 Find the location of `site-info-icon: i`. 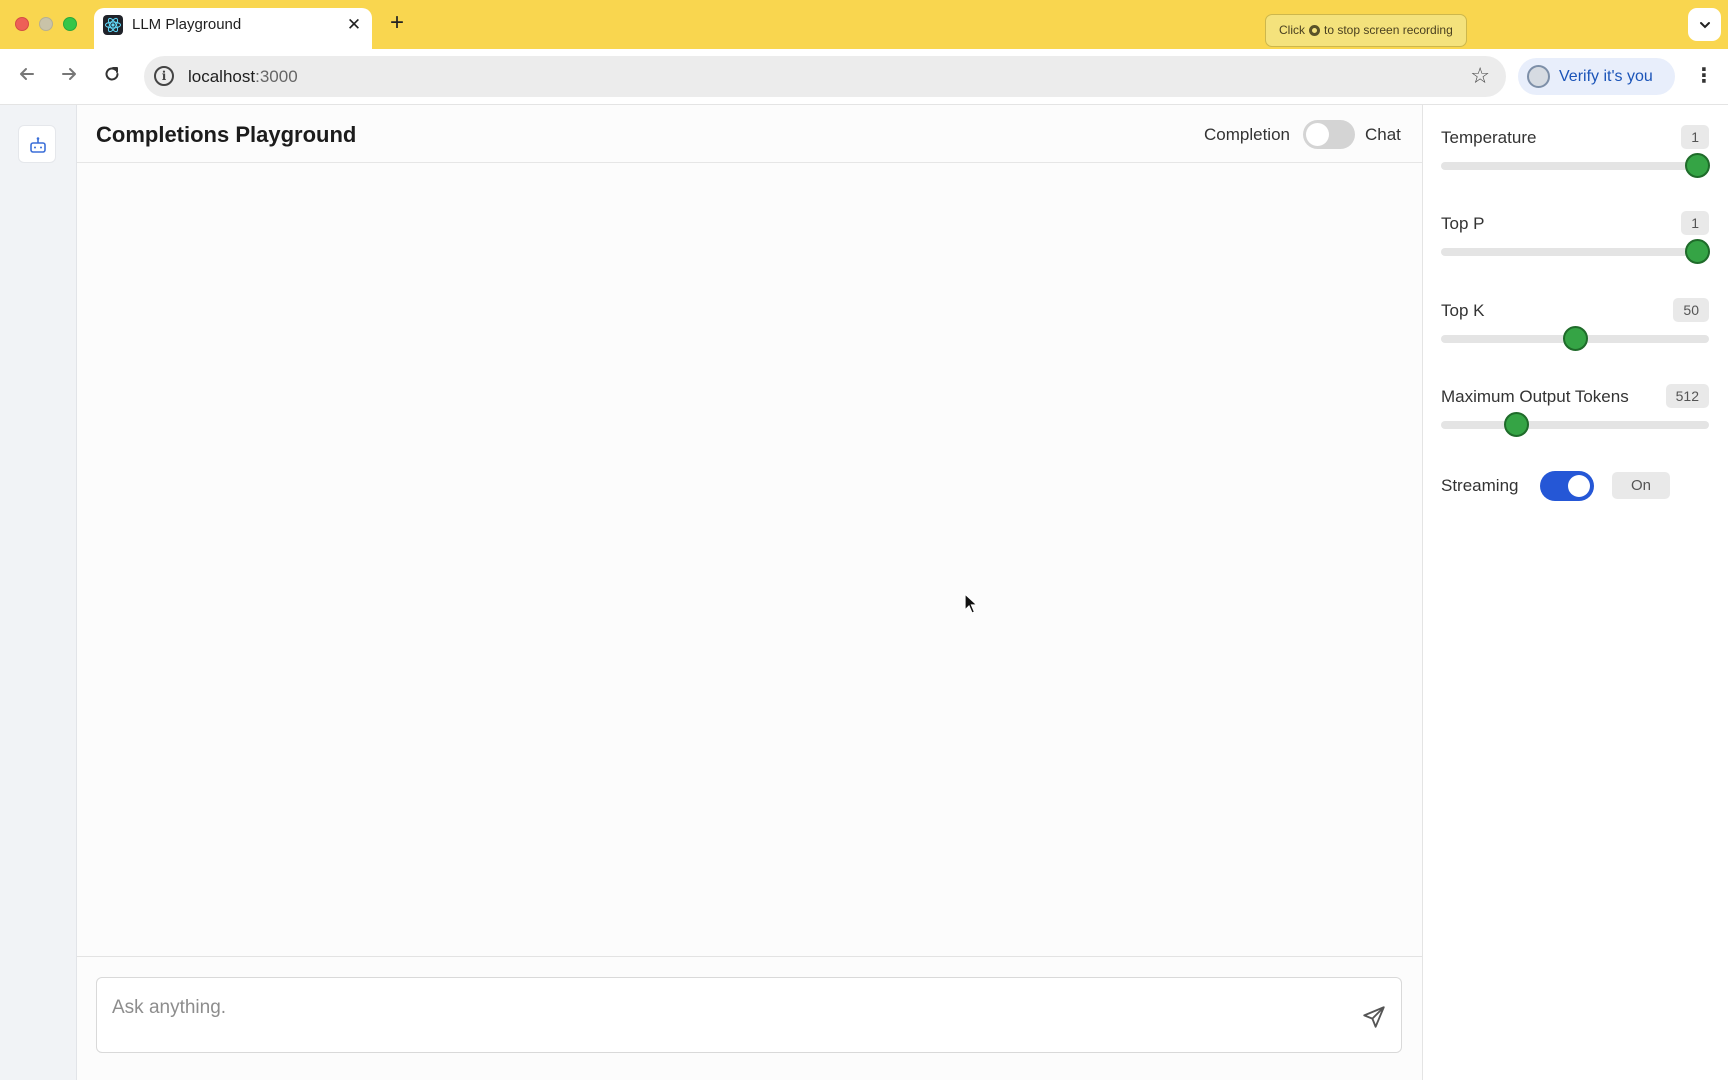

site-info-icon: i is located at coordinates (164, 76).